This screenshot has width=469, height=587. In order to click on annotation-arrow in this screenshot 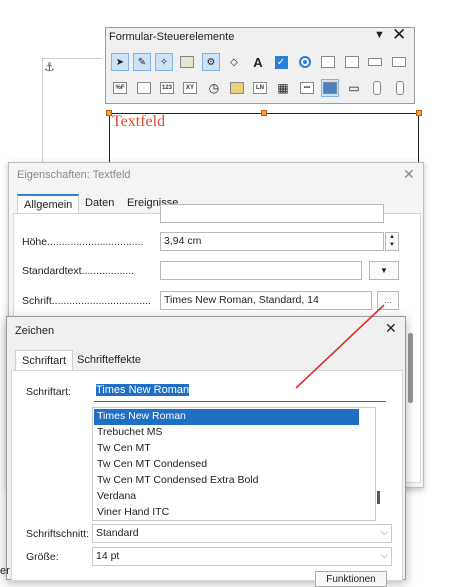, I will do `click(340, 346)`.